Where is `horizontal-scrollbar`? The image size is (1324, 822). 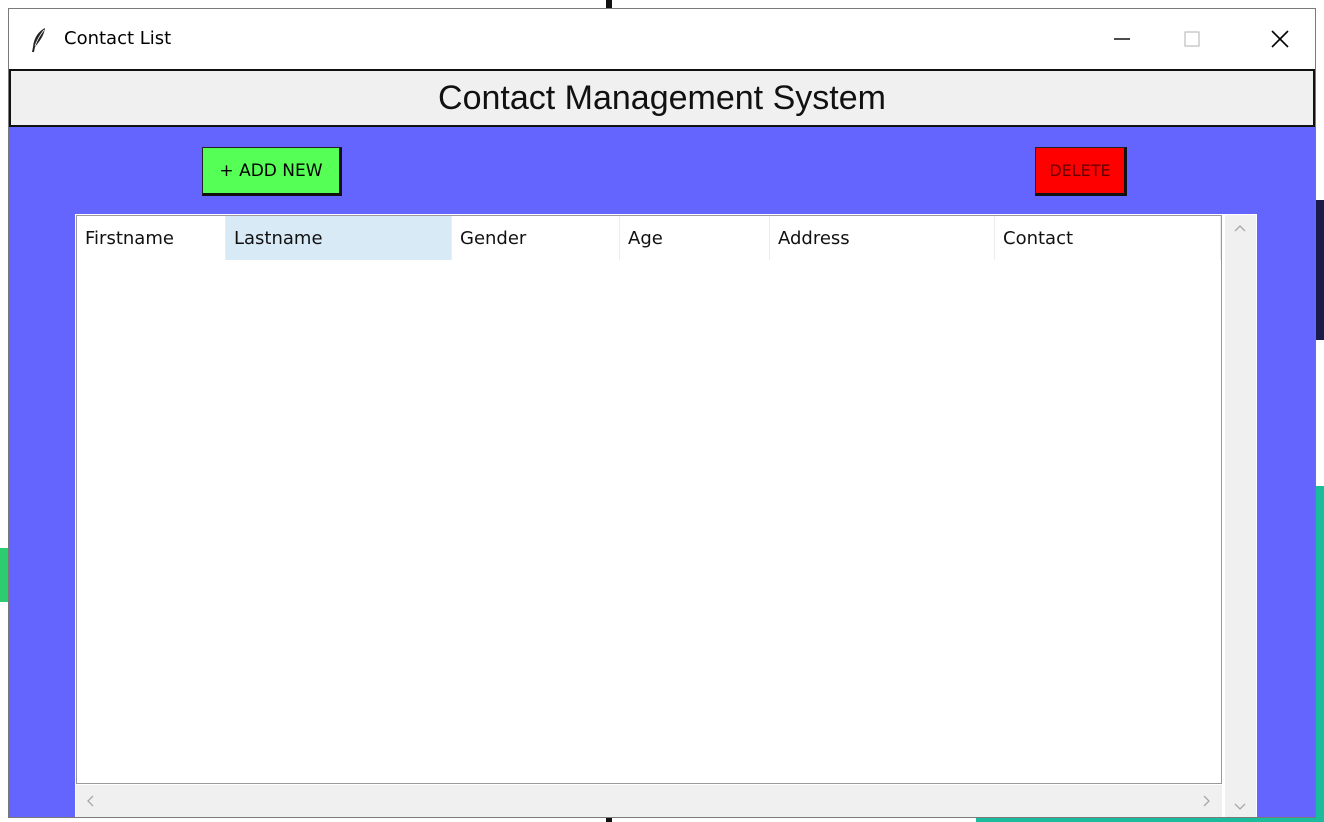
horizontal-scrollbar is located at coordinates (649, 801).